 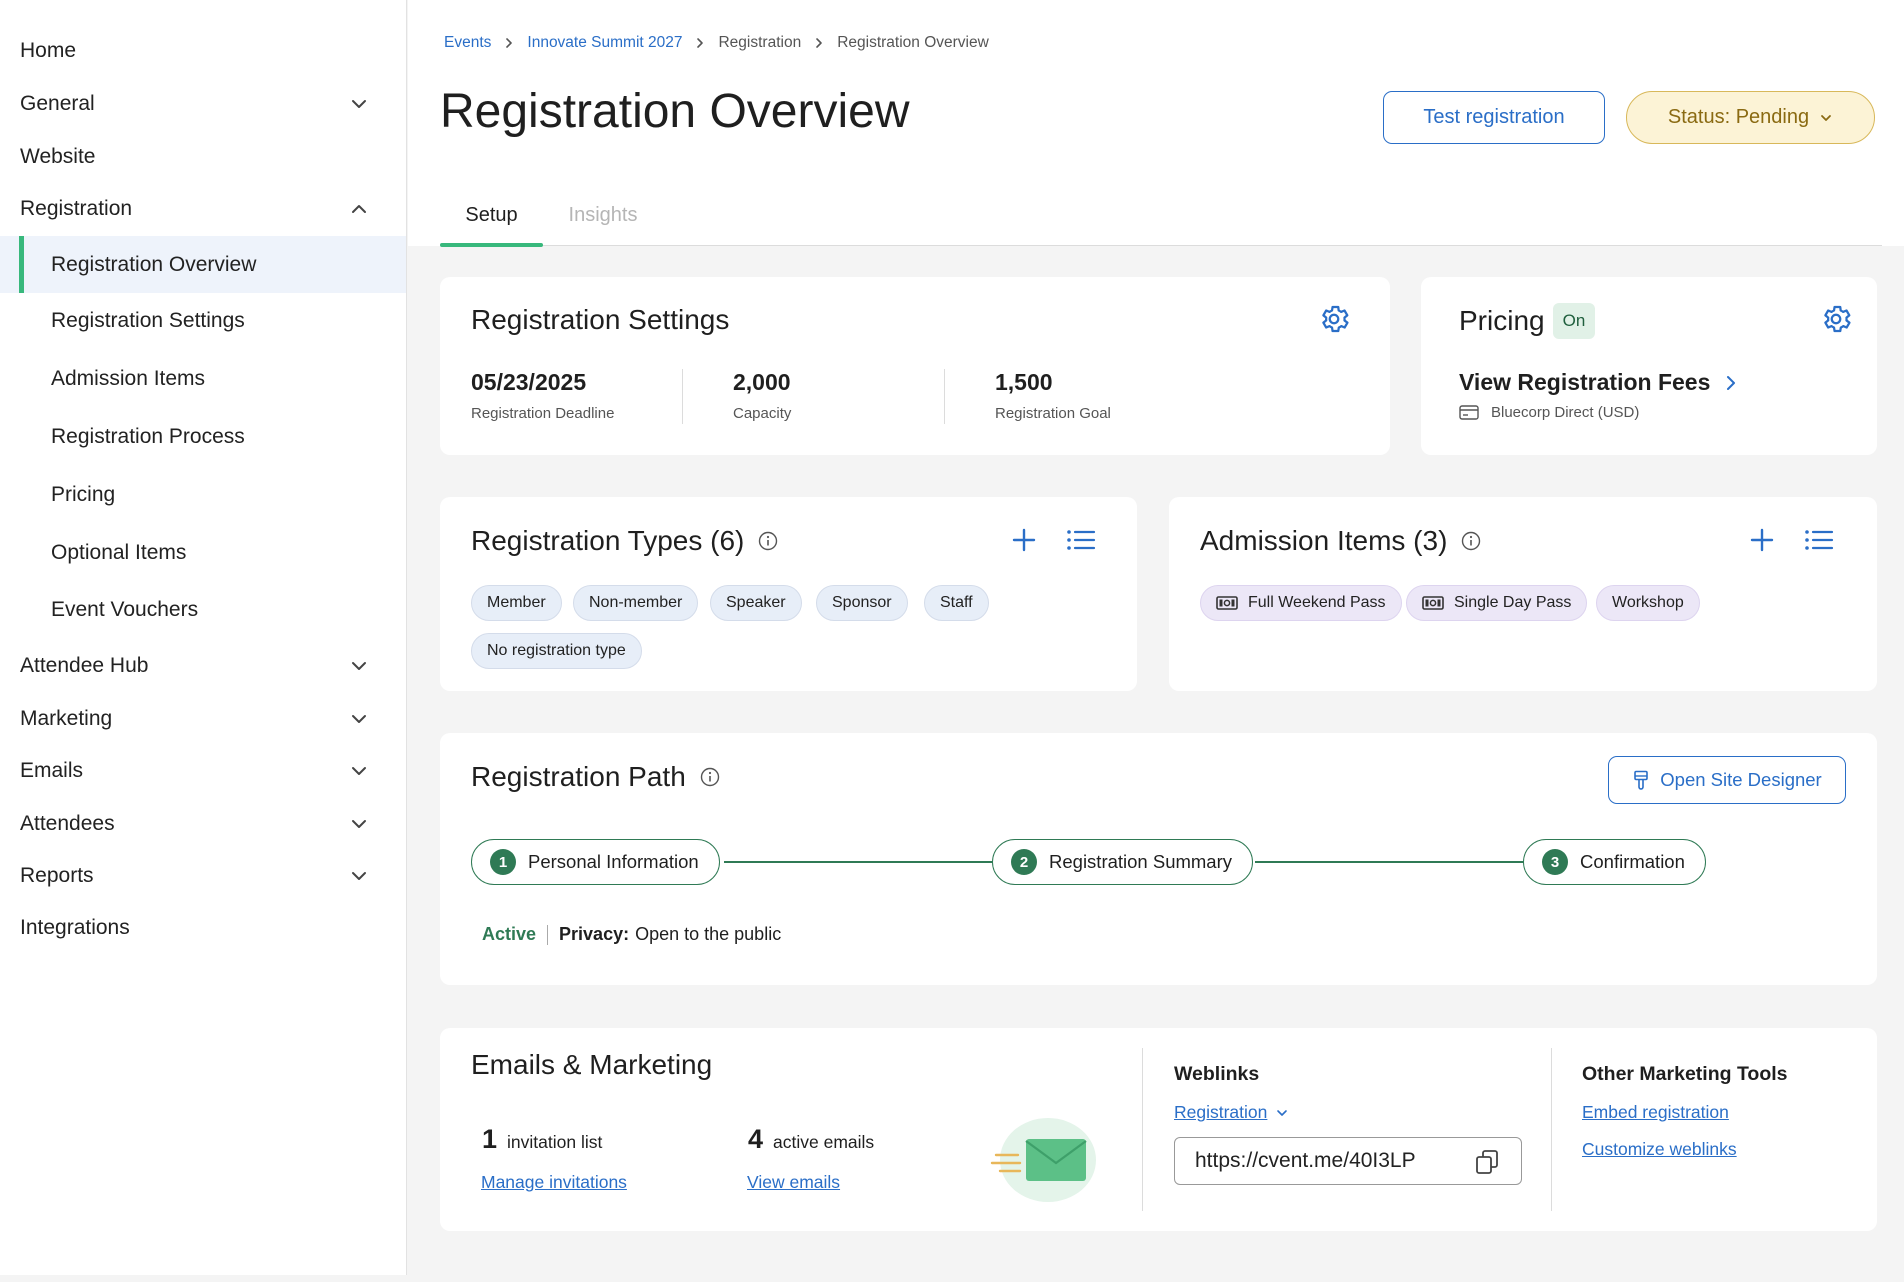 I want to click on sidebar-item-registration-settings: Registration Settings, so click(x=203, y=321).